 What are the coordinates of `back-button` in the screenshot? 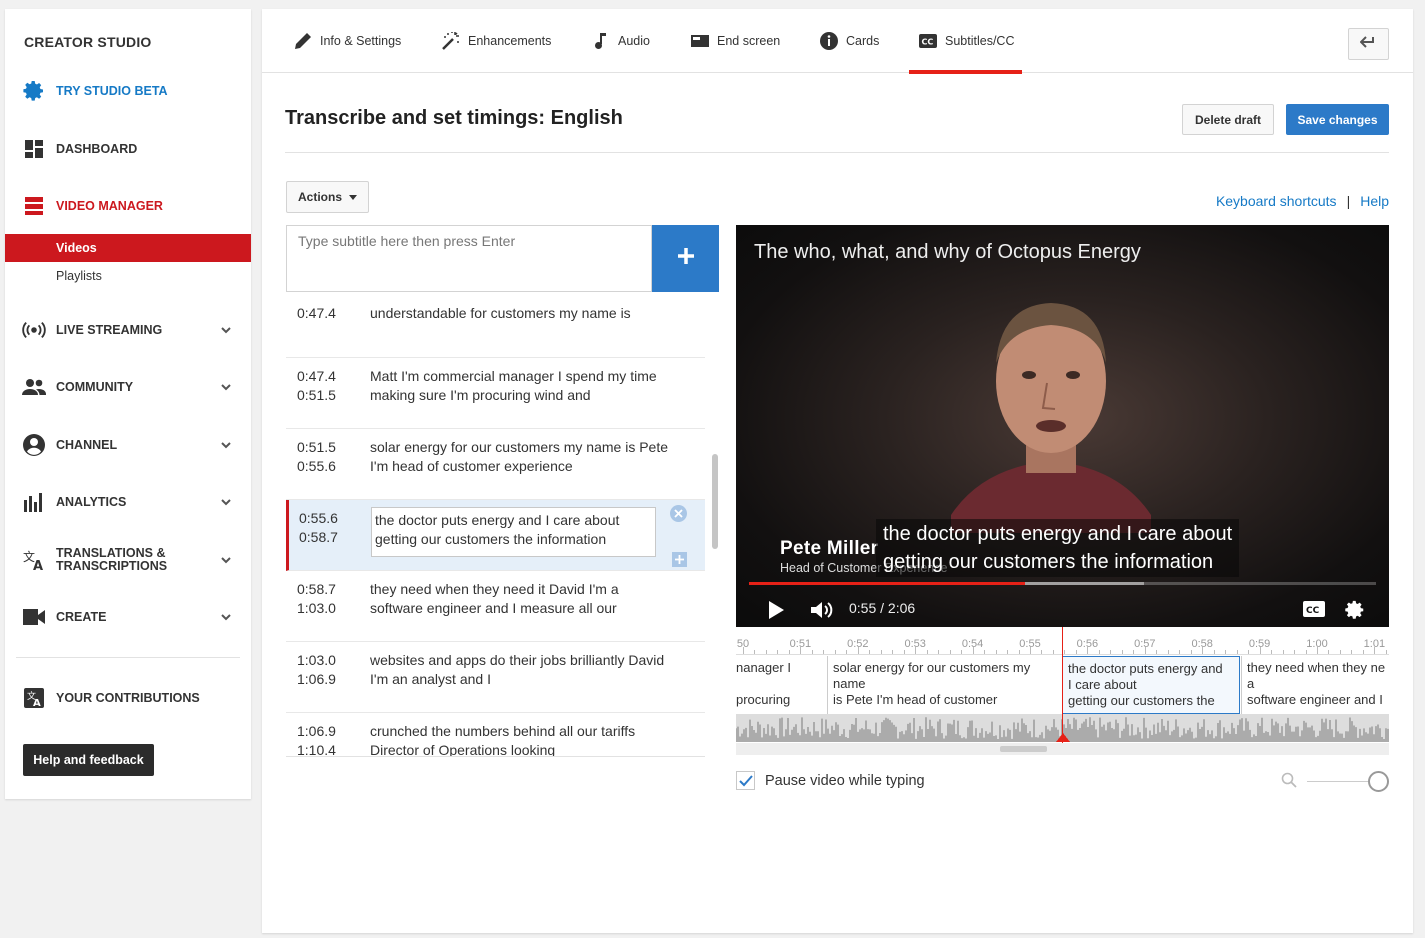 It's located at (1368, 44).